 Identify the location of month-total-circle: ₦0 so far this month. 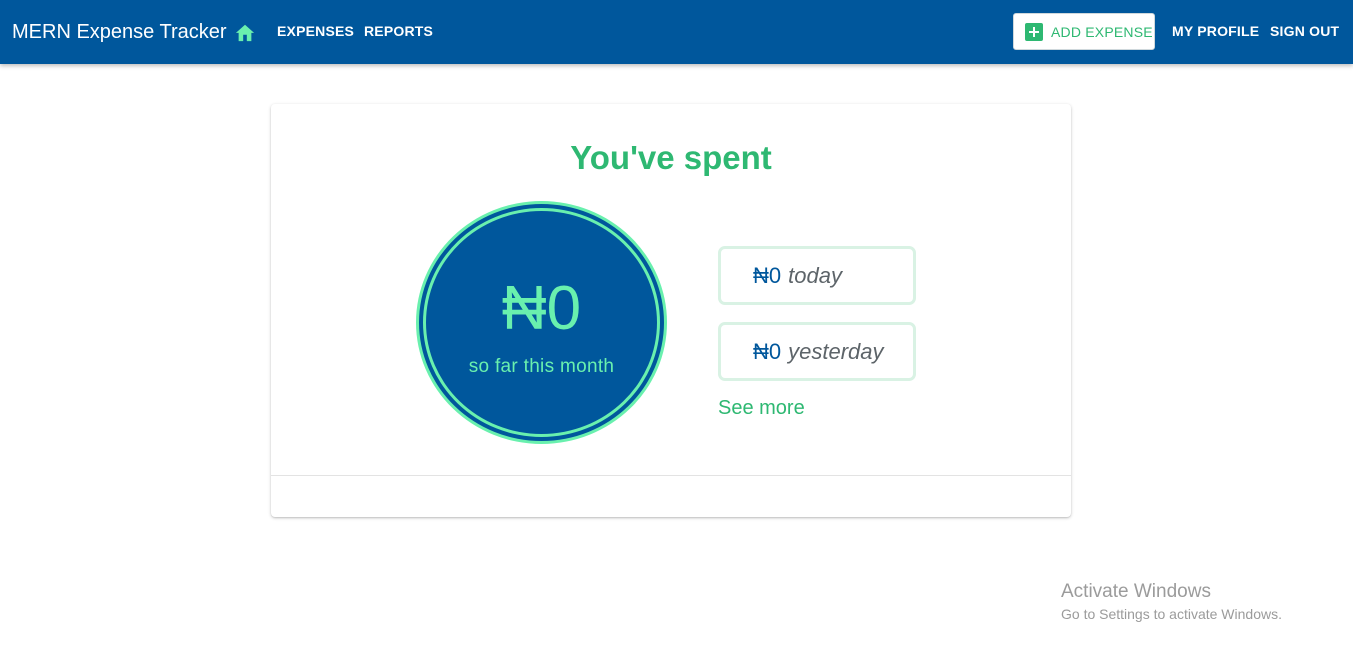
(541, 322).